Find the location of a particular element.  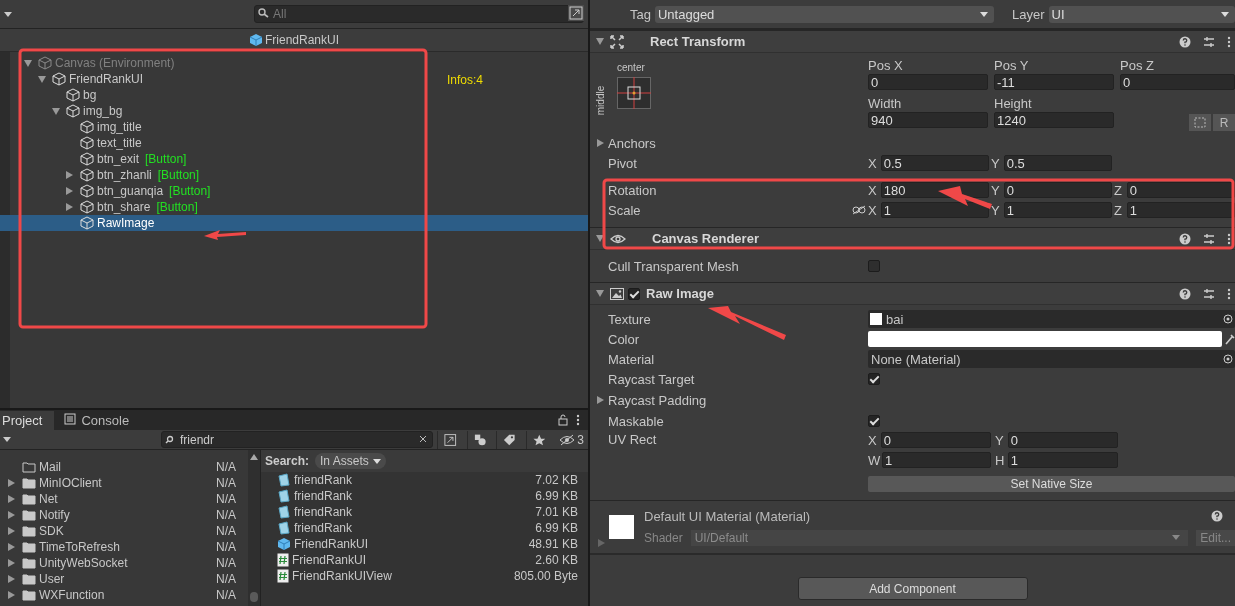

hidden-packages-button: 3 is located at coordinates (571, 439).